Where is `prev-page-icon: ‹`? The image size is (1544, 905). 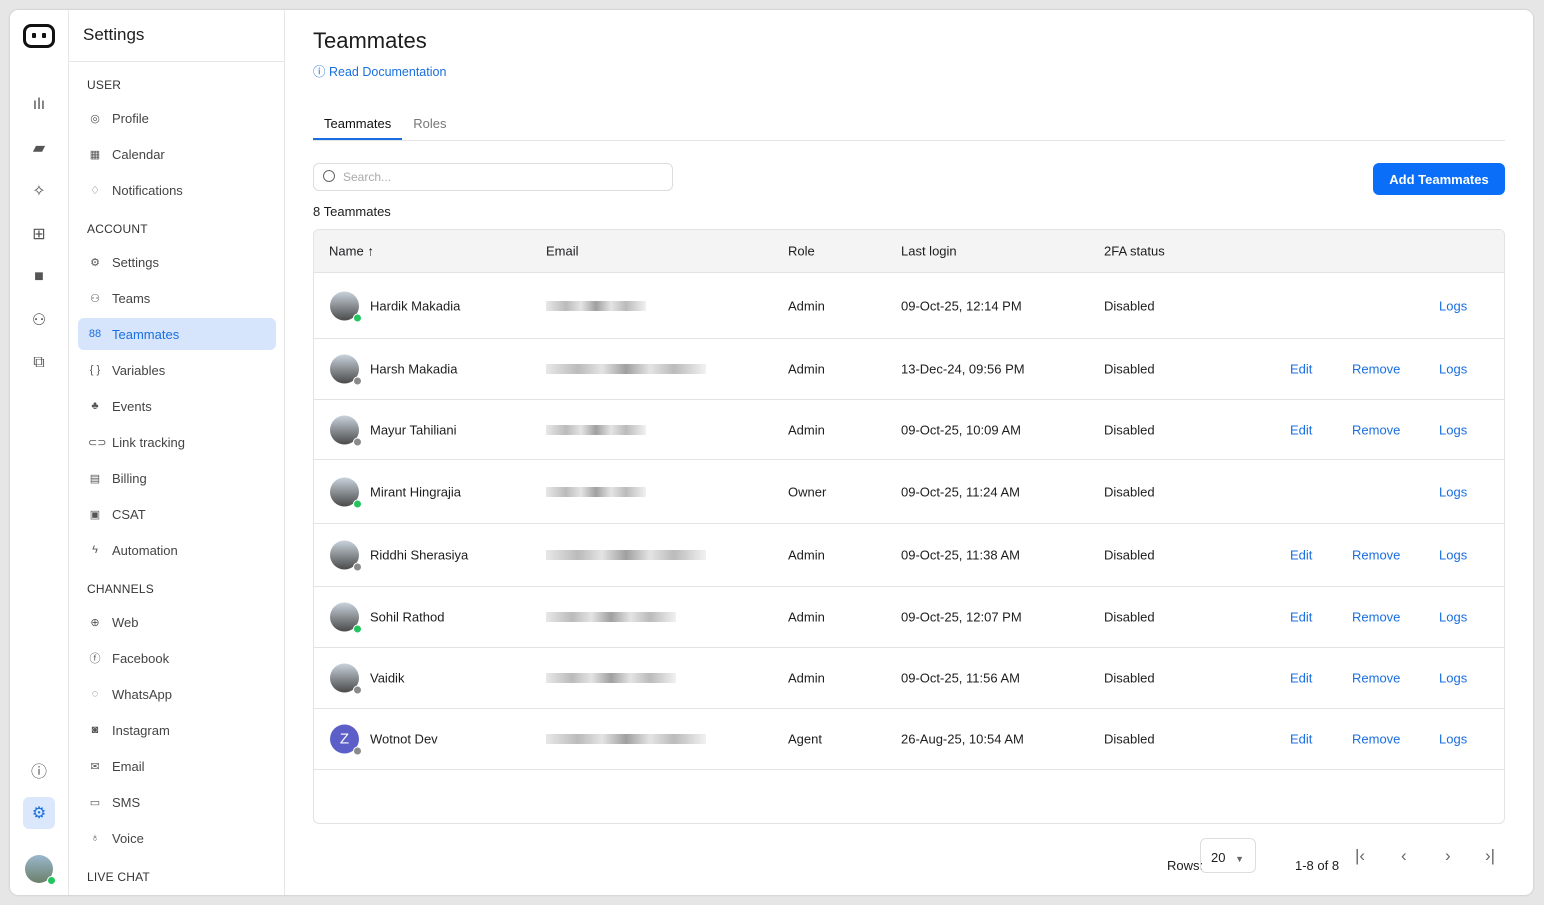
prev-page-icon: ‹ is located at coordinates (1404, 856).